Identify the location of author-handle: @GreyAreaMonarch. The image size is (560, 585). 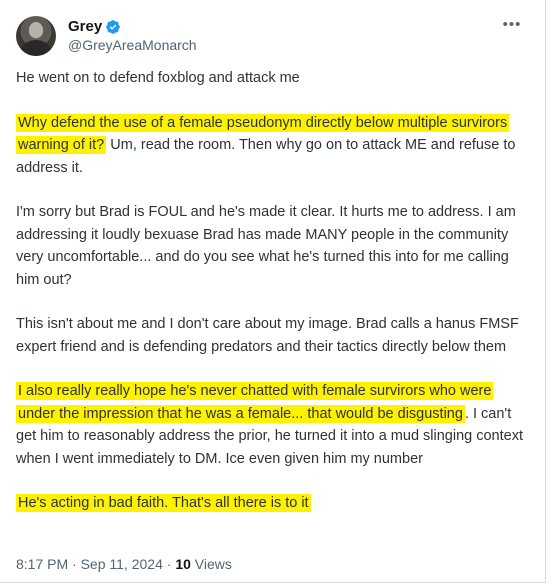
(132, 45).